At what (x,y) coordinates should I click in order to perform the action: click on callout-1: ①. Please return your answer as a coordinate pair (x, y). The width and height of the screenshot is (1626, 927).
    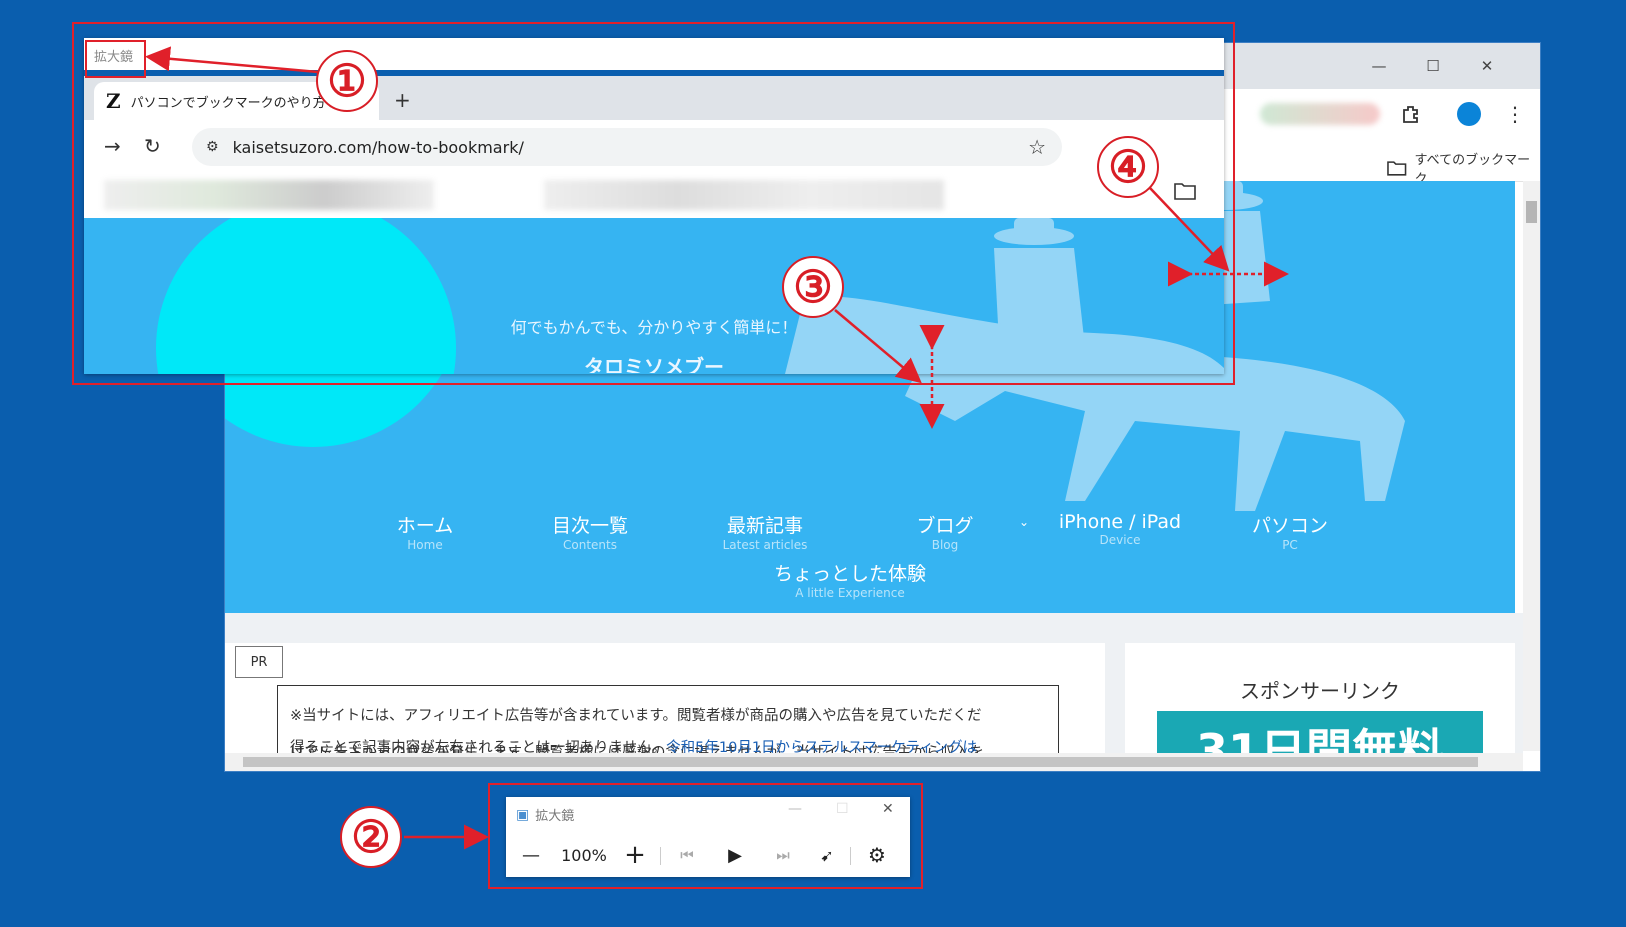
    Looking at the image, I should click on (347, 81).